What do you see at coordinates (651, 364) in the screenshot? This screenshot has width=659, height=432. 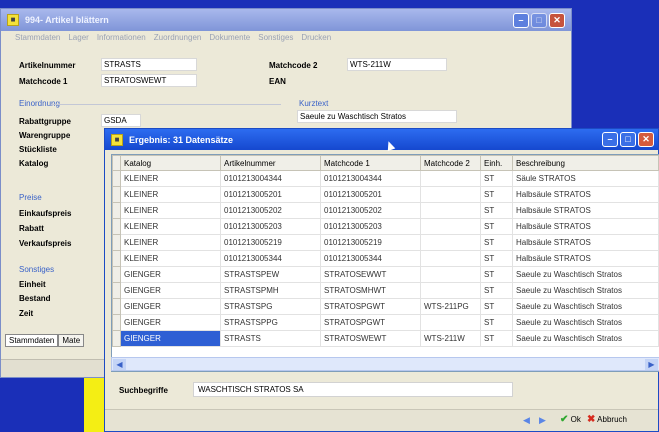 I see `scroll-right-icon: ▶` at bounding box center [651, 364].